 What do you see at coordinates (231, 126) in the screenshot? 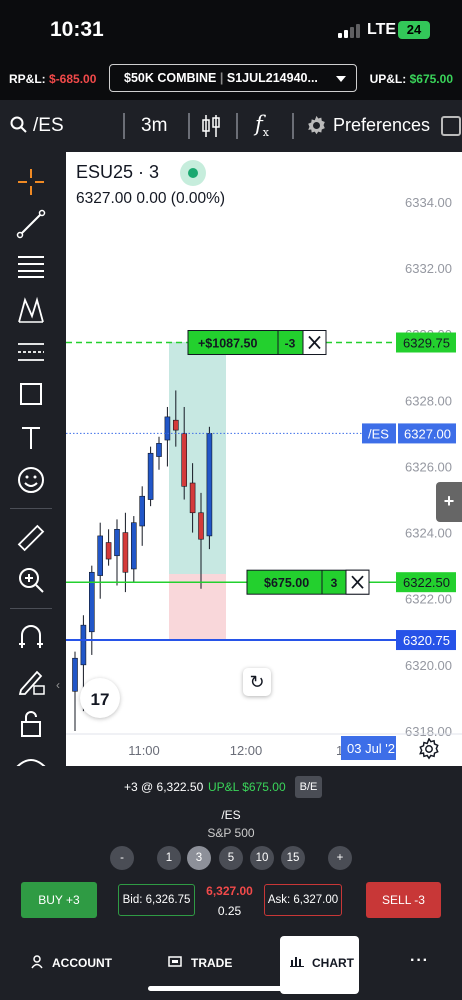
I see `chart-toolbar: /ES 3m fx Preferences` at bounding box center [231, 126].